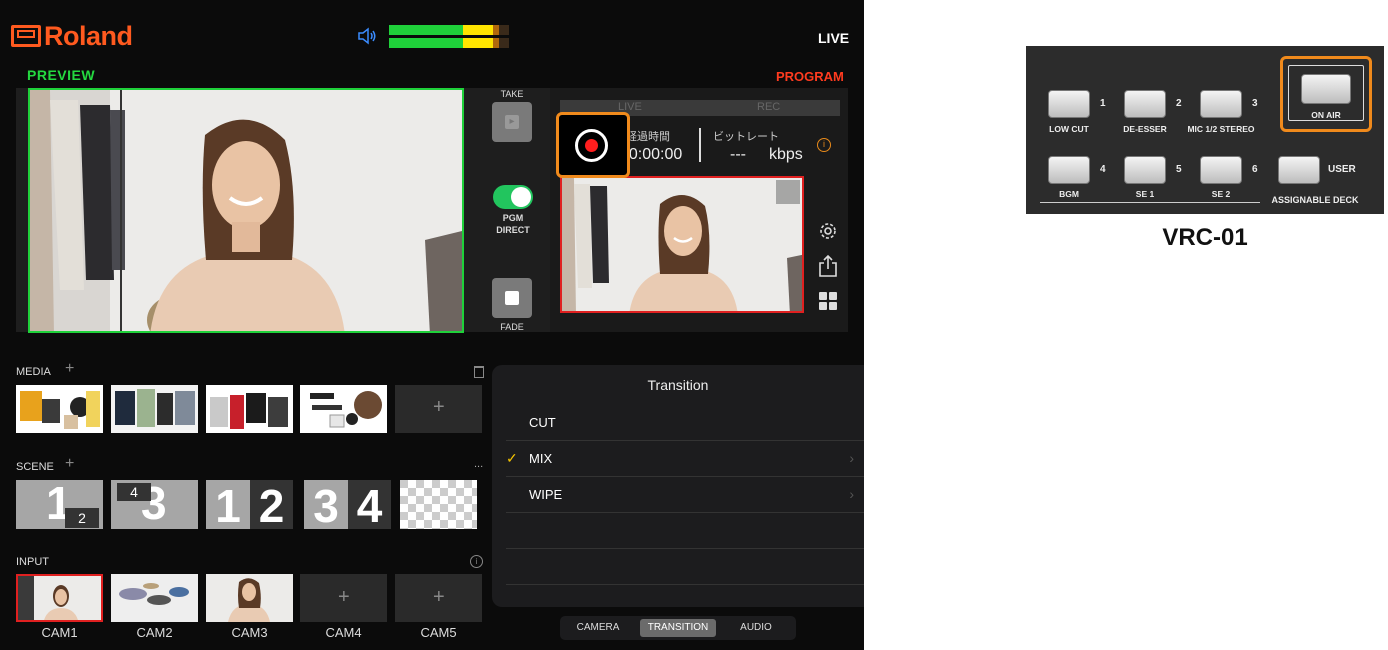  I want to click on audio-meter-left, so click(449, 30).